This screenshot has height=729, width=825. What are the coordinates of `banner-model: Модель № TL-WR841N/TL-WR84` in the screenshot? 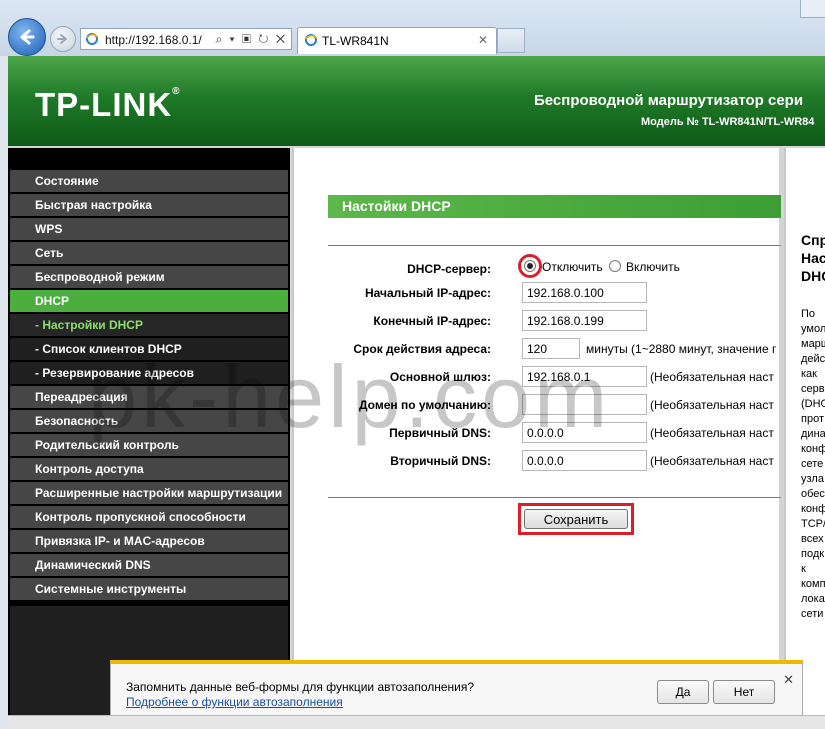 It's located at (728, 122).